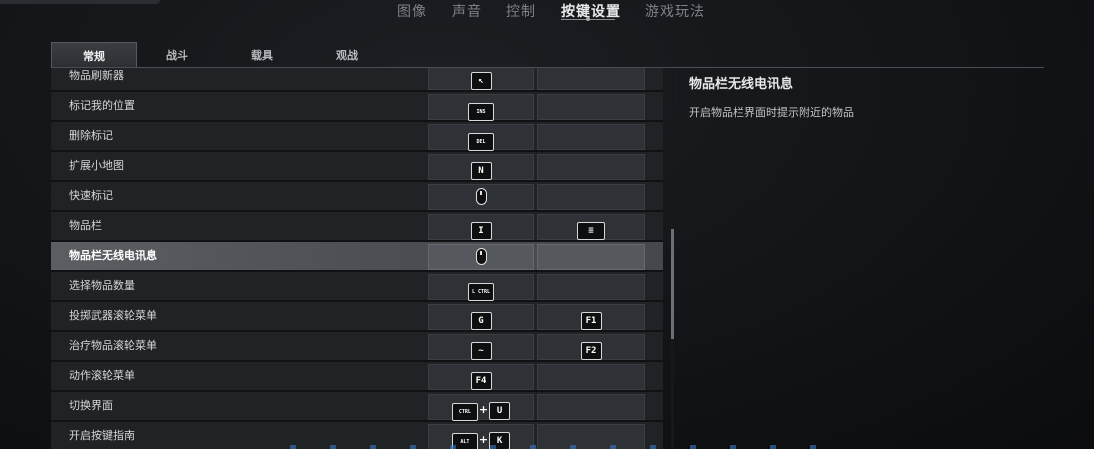  I want to click on key-cap: U, so click(500, 411).